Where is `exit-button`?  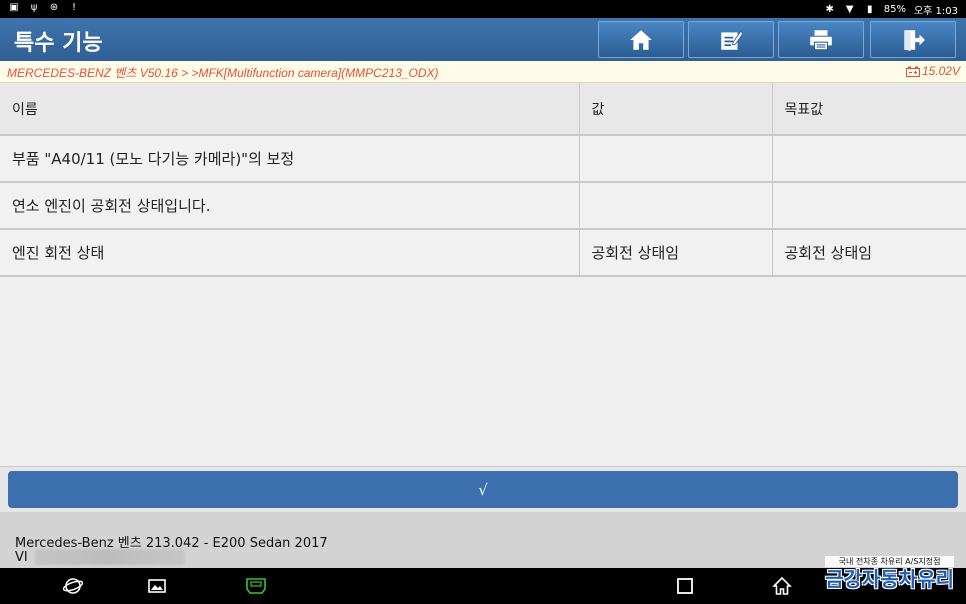
exit-button is located at coordinates (913, 39).